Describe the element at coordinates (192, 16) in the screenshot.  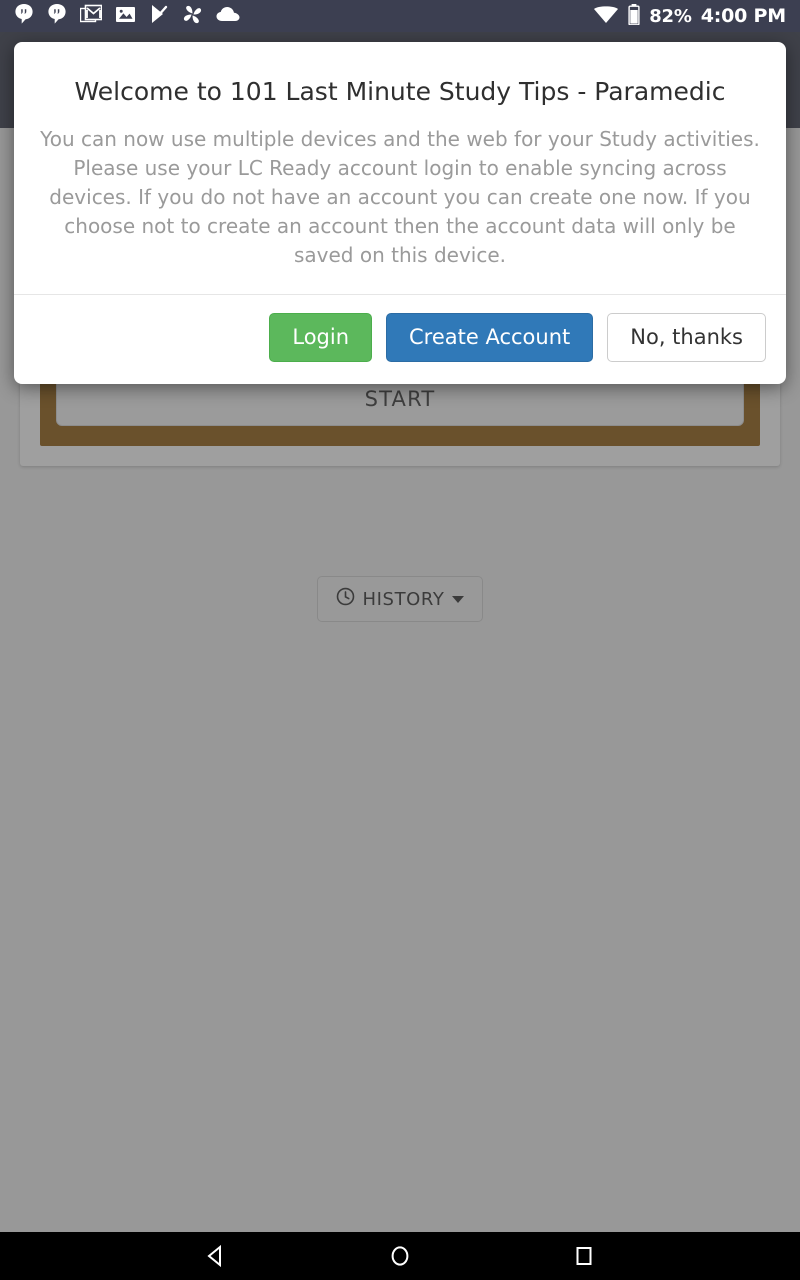
I see `pinwheel-icon` at that location.